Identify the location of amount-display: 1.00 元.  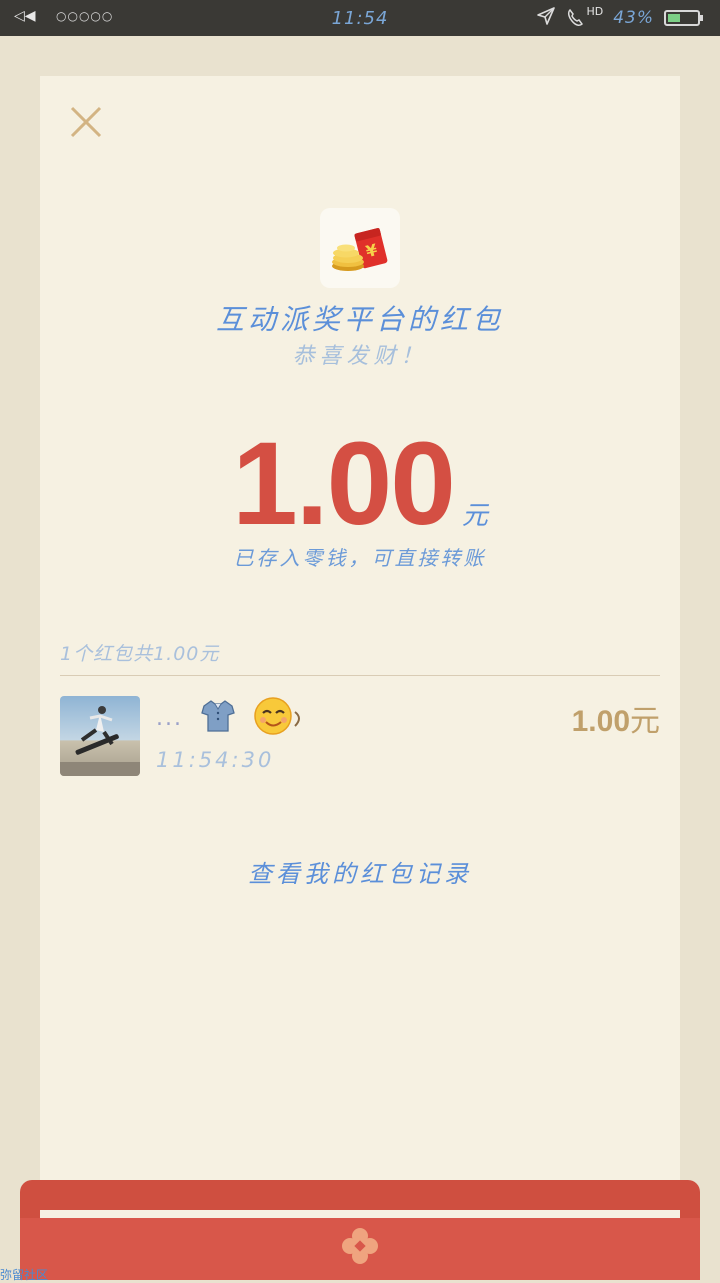
(360, 484).